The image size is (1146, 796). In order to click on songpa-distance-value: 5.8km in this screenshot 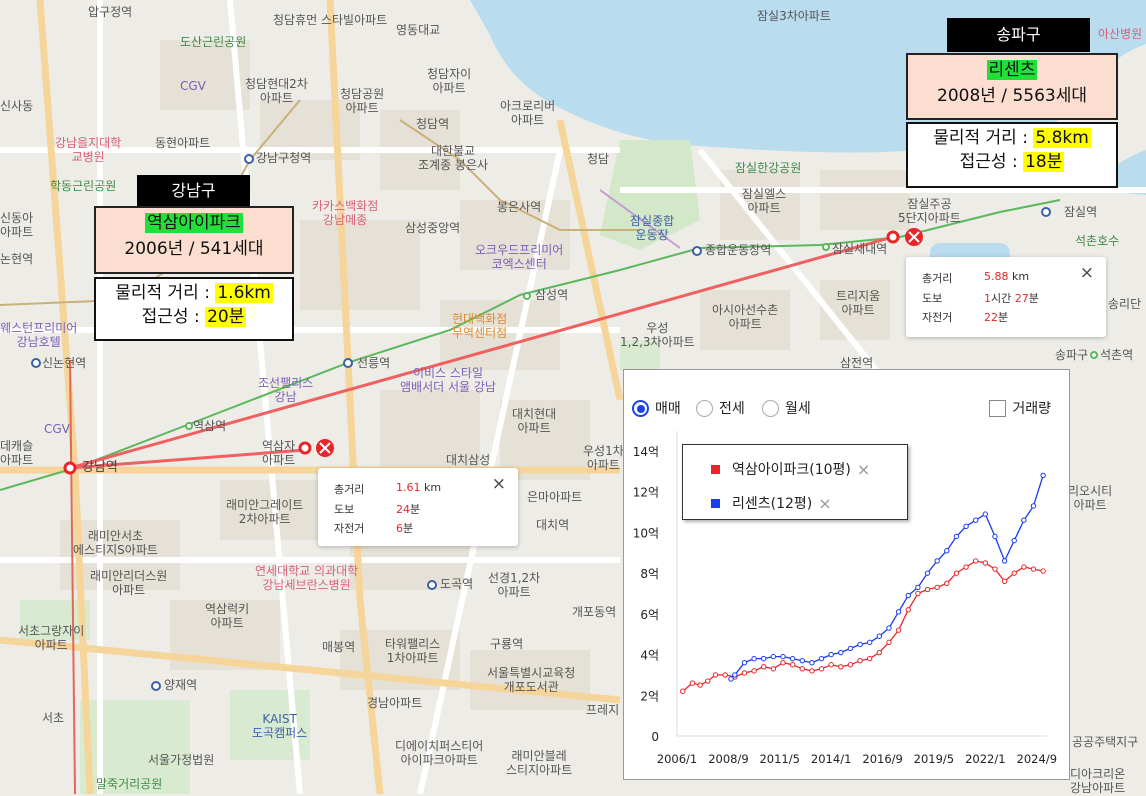, I will do `click(1062, 138)`.